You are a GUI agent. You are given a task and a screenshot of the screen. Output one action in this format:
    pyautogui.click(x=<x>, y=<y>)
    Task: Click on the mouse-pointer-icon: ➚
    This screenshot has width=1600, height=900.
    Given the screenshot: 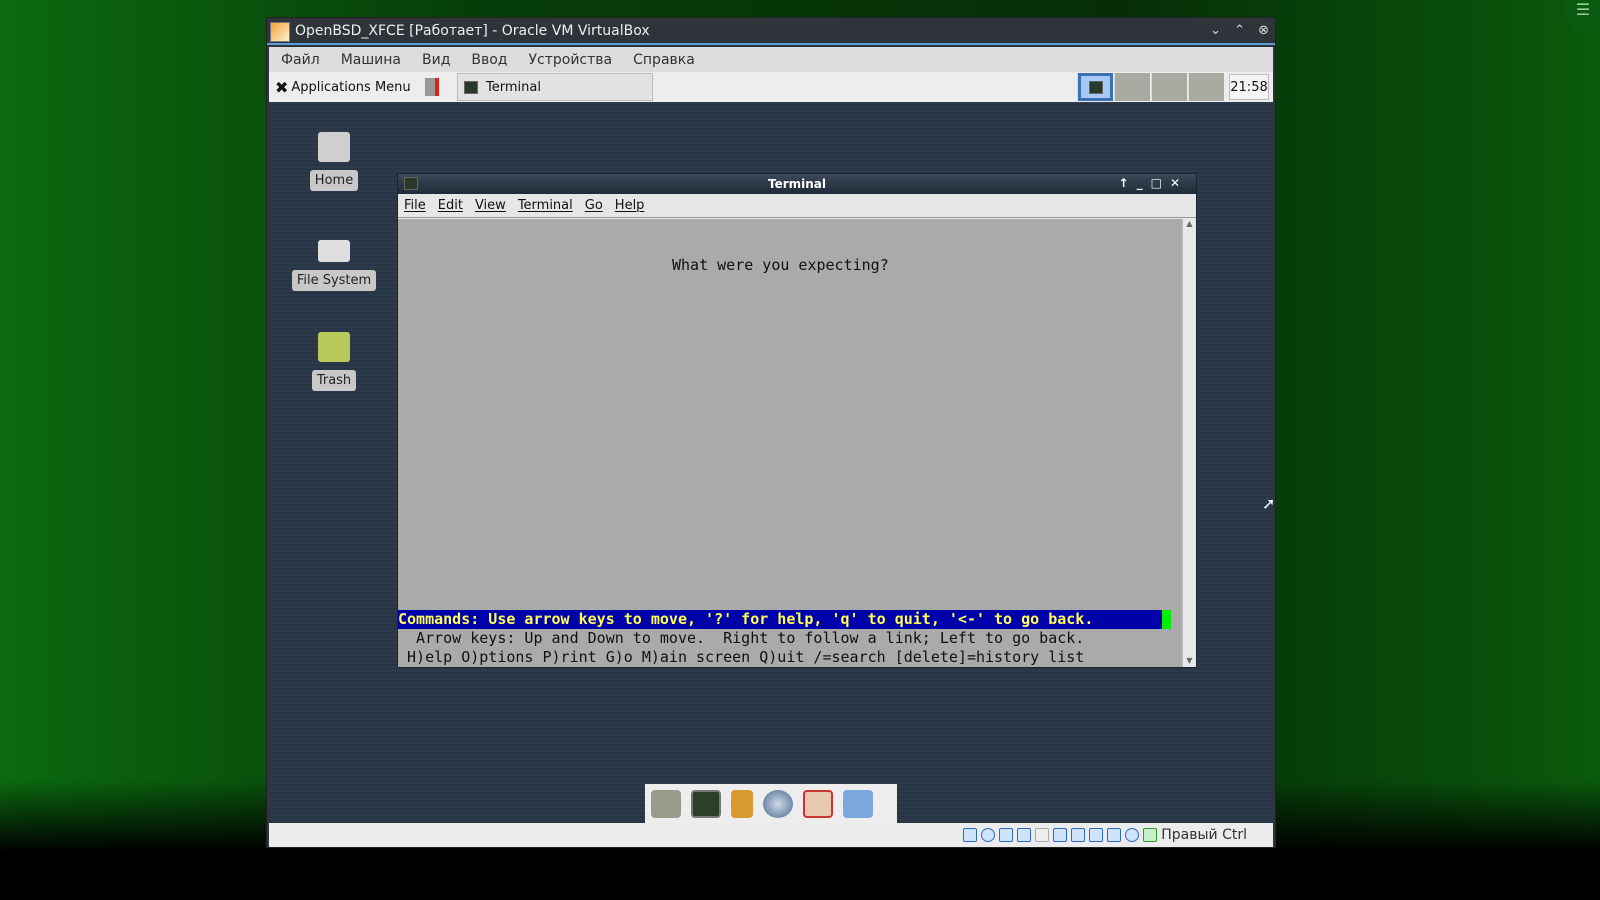 What is the action you would take?
    pyautogui.click(x=1269, y=503)
    